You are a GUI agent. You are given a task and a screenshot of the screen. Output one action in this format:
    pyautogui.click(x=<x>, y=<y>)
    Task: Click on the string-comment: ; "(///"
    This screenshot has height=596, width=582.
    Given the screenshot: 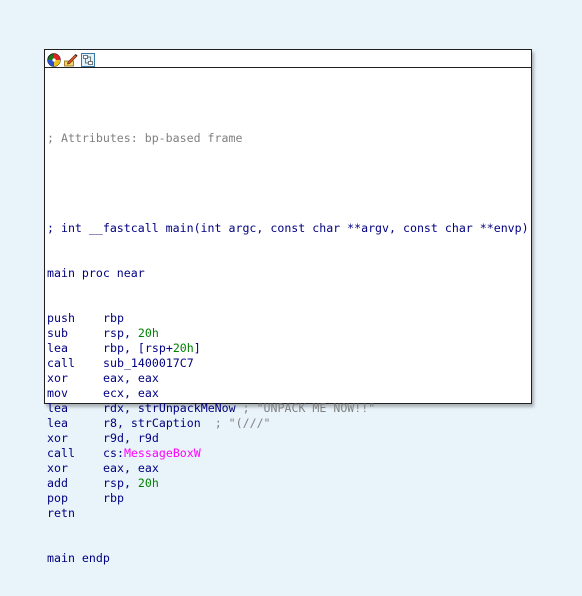 What is the action you would take?
    pyautogui.click(x=235, y=423)
    